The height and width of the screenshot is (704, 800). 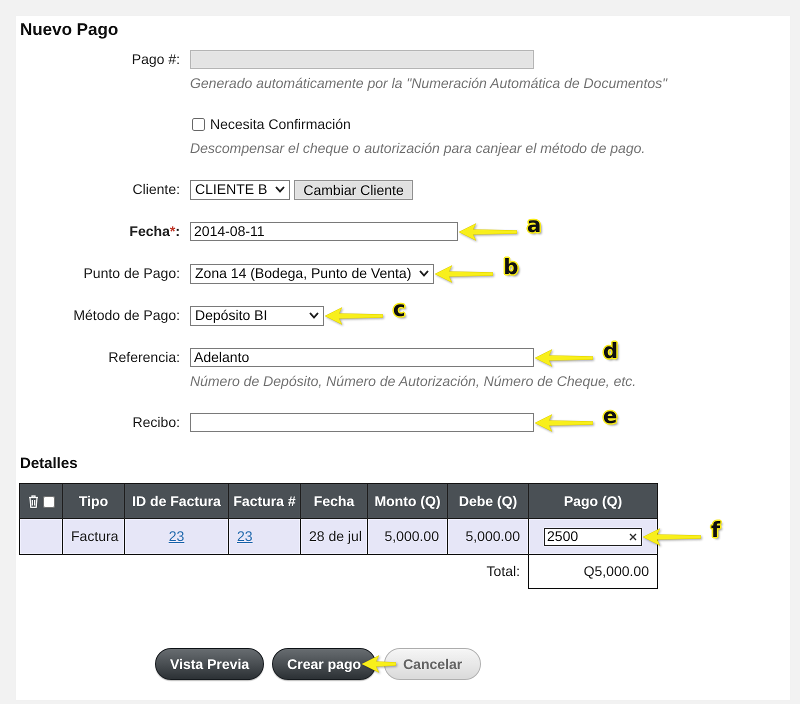 I want to click on checkbox, so click(x=198, y=124).